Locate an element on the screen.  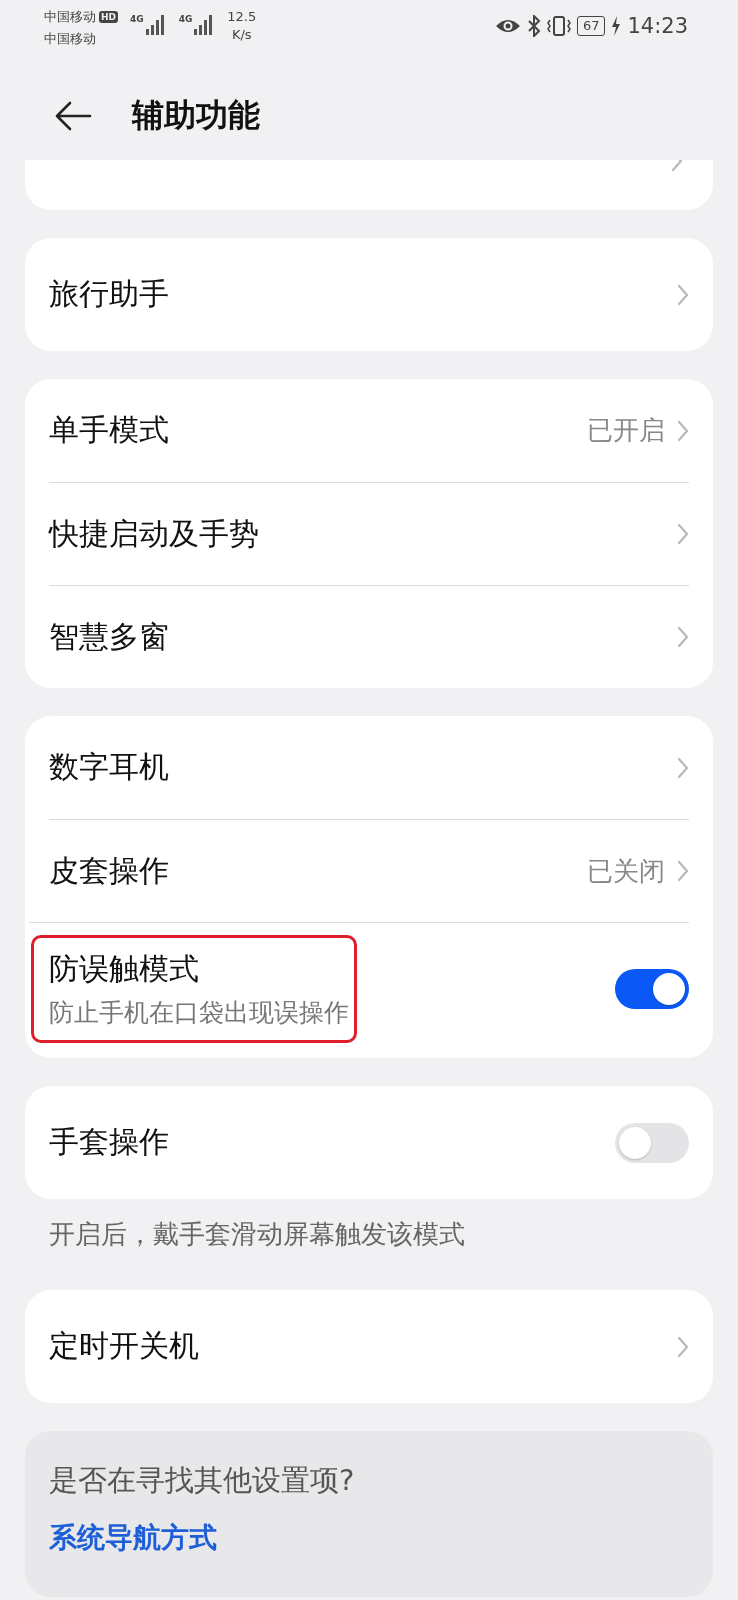
hd-badge: HD is located at coordinates (108, 17).